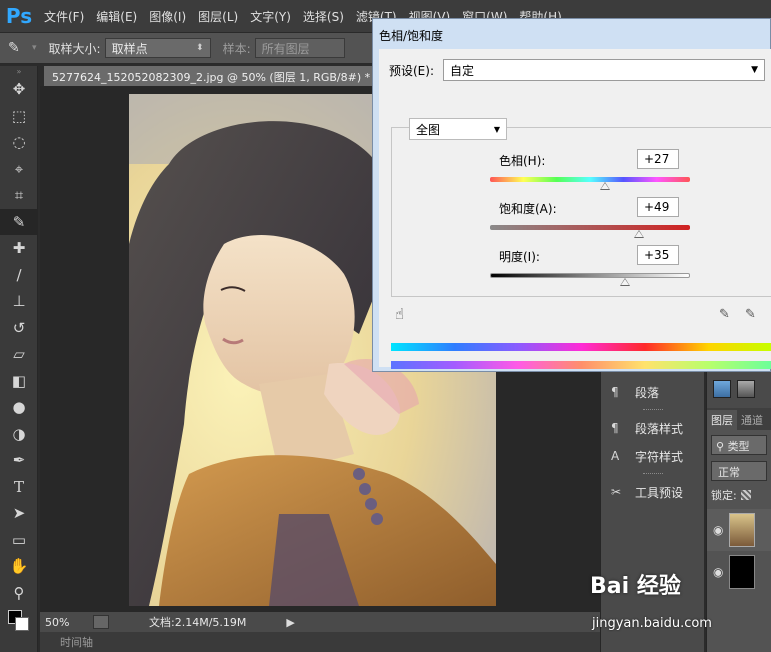 Image resolution: width=771 pixels, height=652 pixels. What do you see at coordinates (19, 487) in the screenshot?
I see `type-tool-icon: T` at bounding box center [19, 487].